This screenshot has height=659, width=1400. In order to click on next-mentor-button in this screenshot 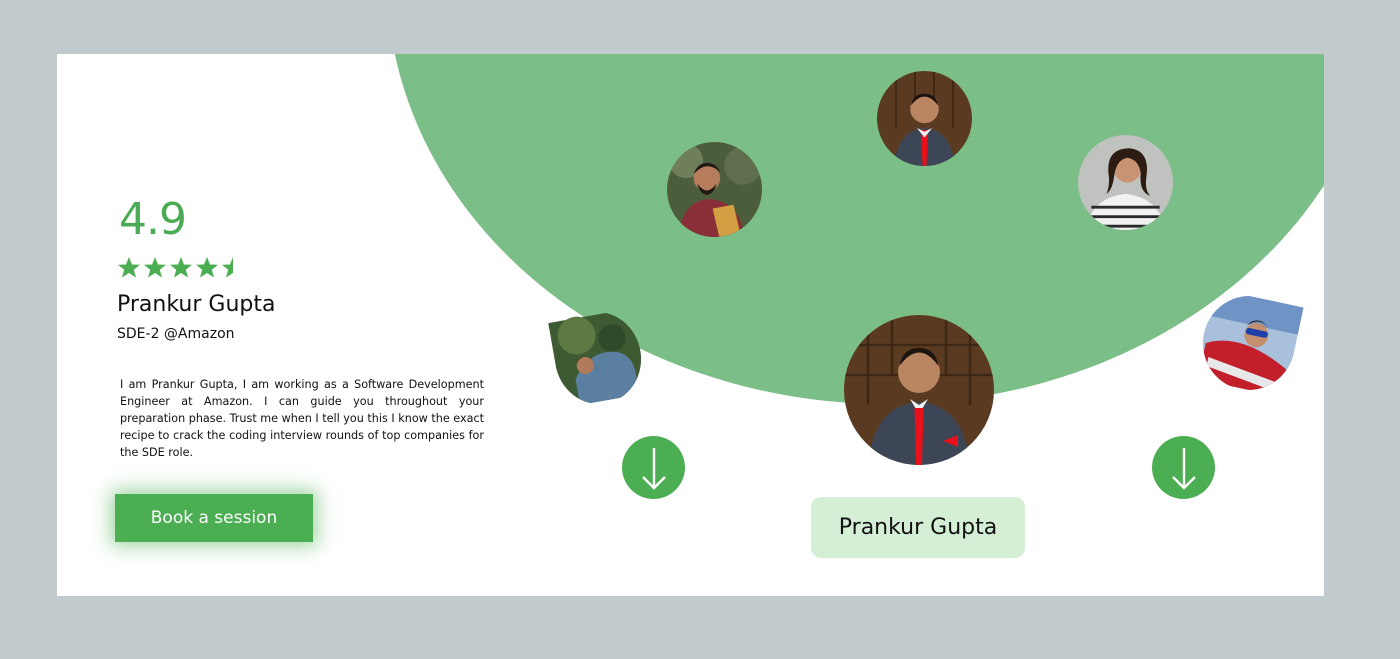, I will do `click(1183, 467)`.